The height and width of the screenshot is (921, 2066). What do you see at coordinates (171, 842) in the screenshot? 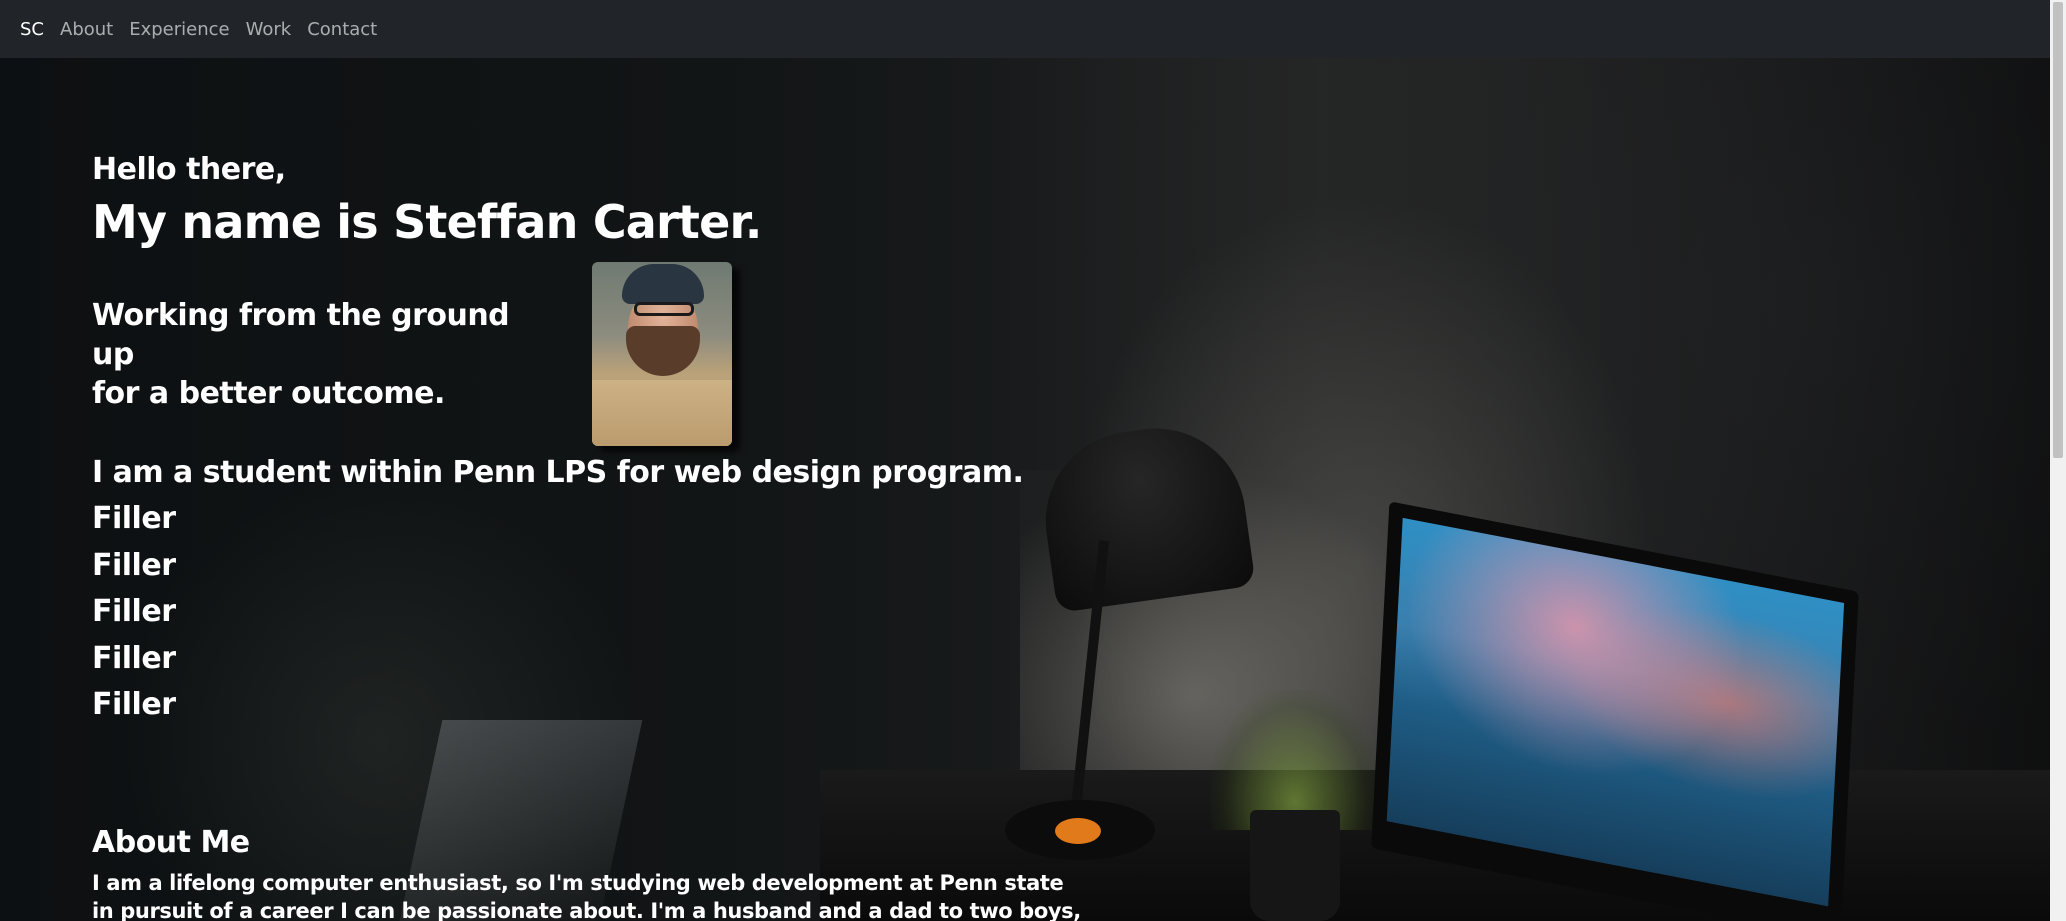
I see `about-heading: About Me` at bounding box center [171, 842].